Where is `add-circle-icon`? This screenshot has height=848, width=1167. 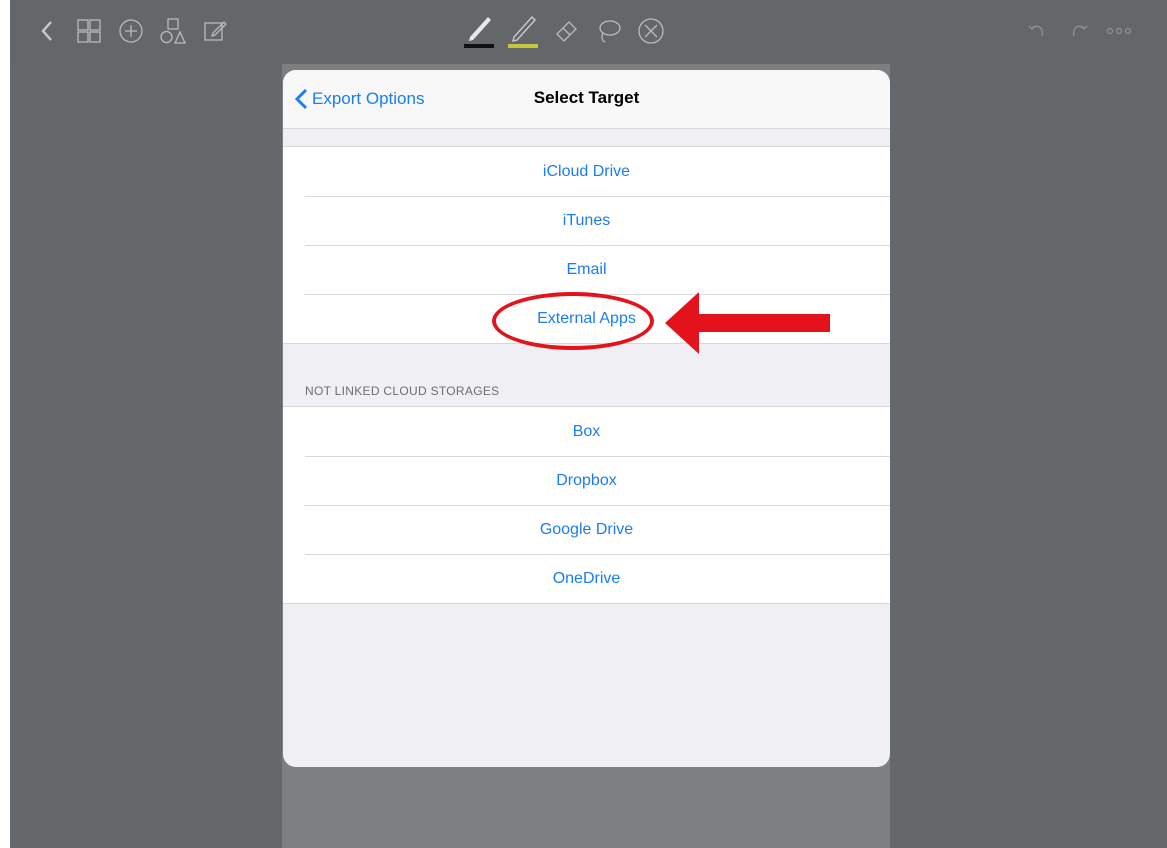 add-circle-icon is located at coordinates (131, 31).